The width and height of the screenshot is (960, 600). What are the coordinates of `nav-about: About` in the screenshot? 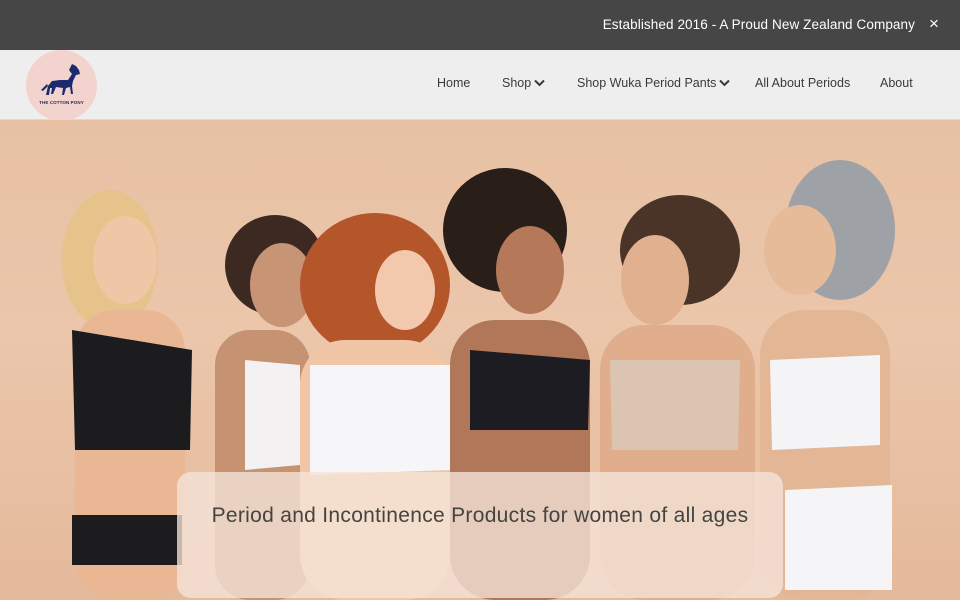 It's located at (896, 85).